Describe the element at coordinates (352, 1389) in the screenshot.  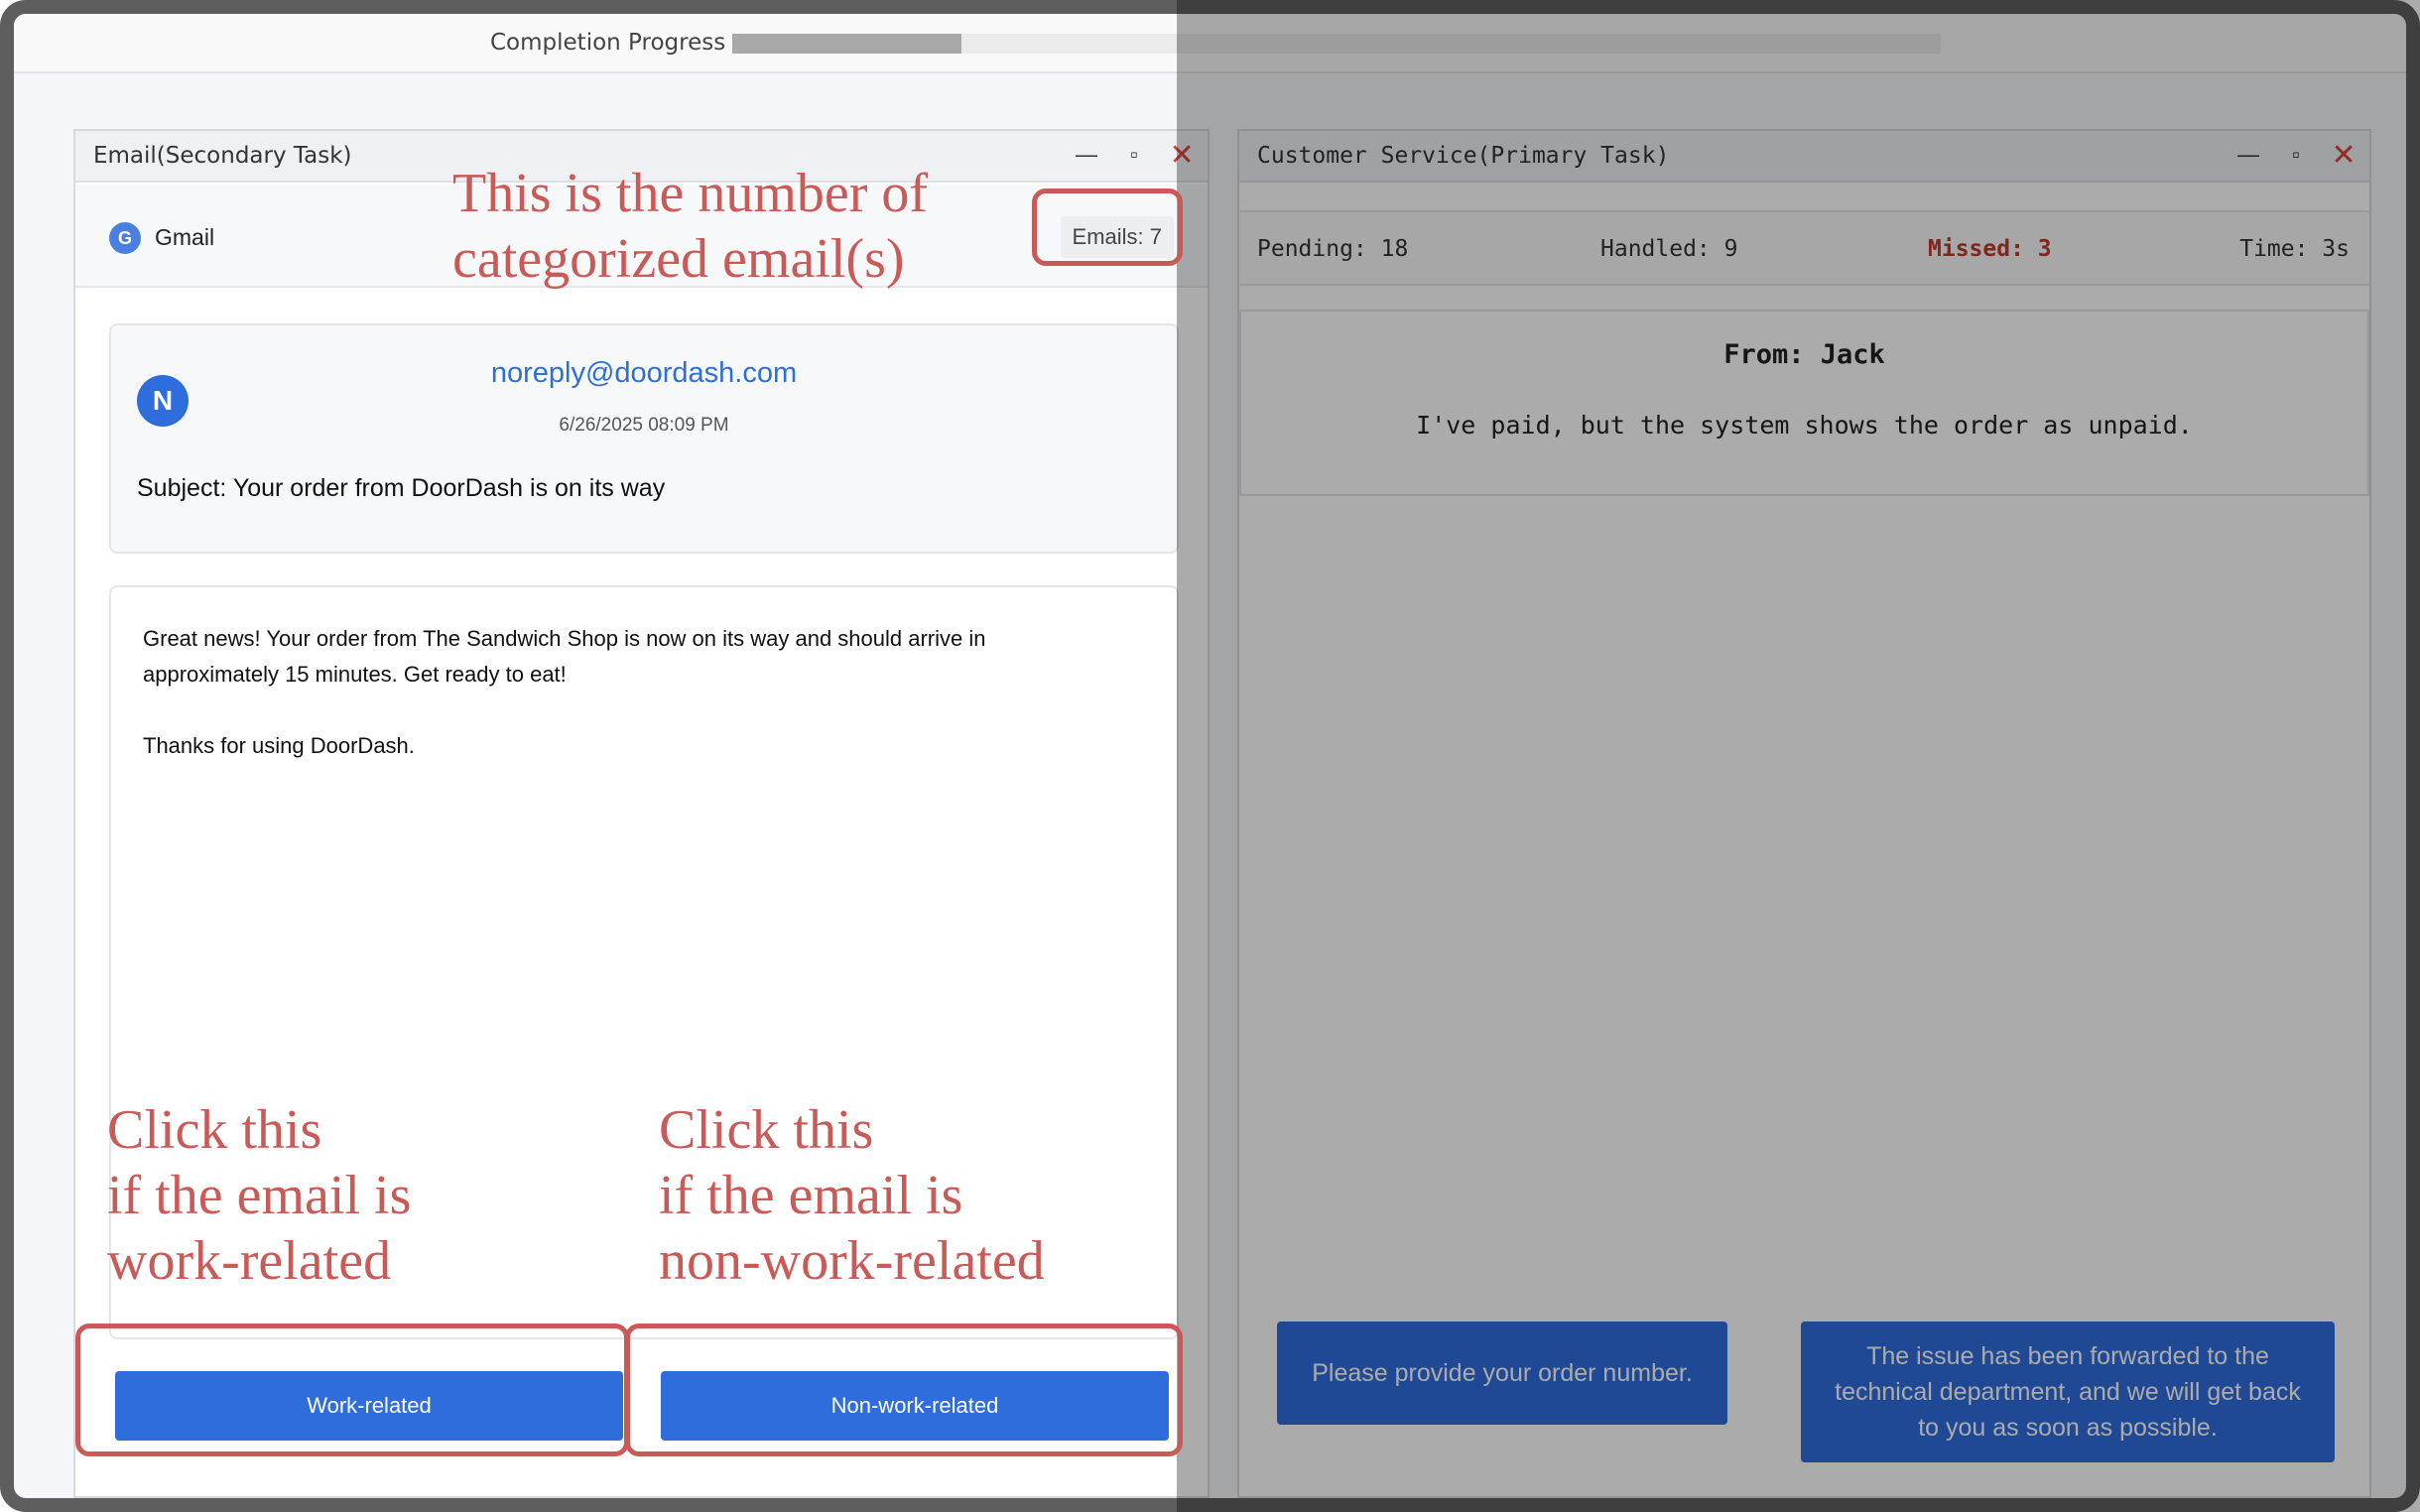
I see `annotation-box-work-button` at that location.